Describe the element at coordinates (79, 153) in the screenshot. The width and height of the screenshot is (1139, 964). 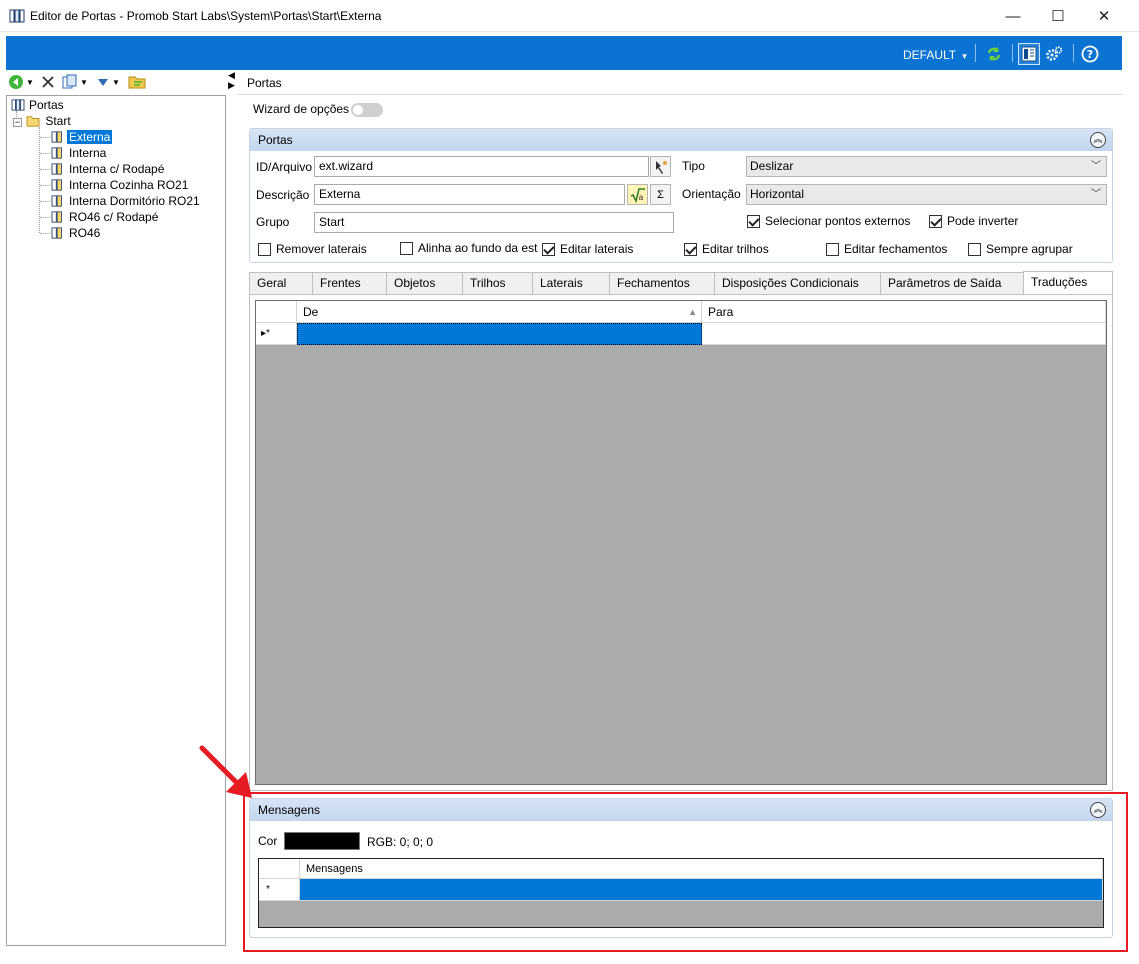
I see `tree-item-interna: Interna` at that location.